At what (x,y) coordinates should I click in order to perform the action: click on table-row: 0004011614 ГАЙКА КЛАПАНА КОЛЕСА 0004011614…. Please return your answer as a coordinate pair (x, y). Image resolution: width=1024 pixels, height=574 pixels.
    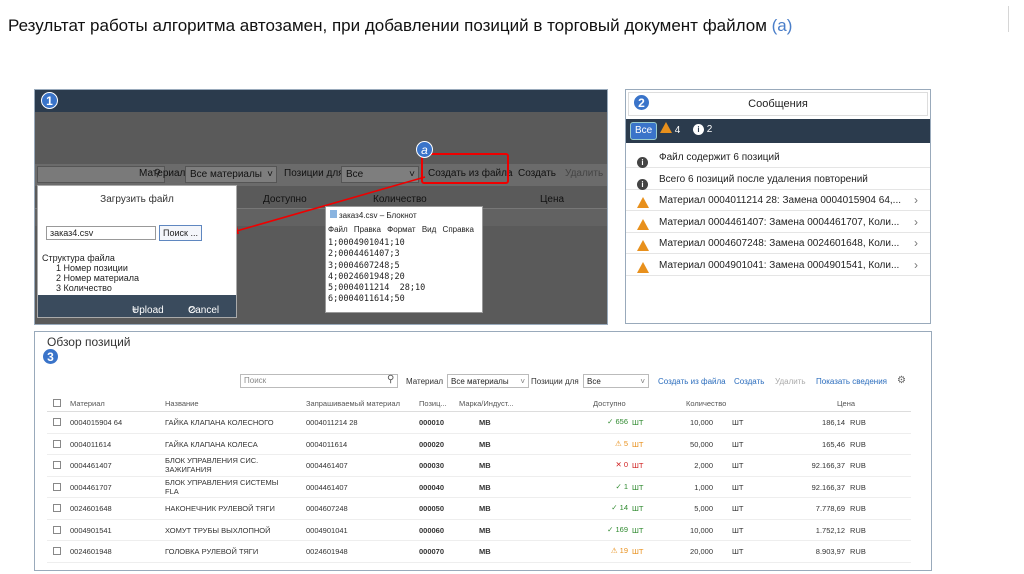
    Looking at the image, I should click on (479, 444).